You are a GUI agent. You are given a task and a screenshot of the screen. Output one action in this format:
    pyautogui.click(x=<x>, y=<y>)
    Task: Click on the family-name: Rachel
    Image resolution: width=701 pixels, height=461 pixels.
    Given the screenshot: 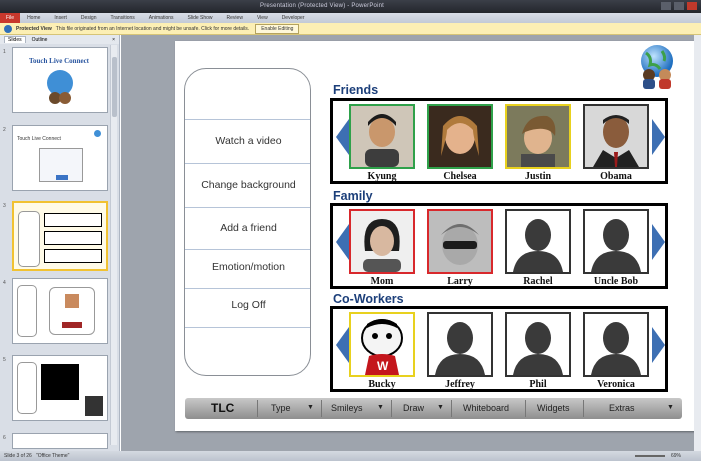 What is the action you would take?
    pyautogui.click(x=538, y=281)
    